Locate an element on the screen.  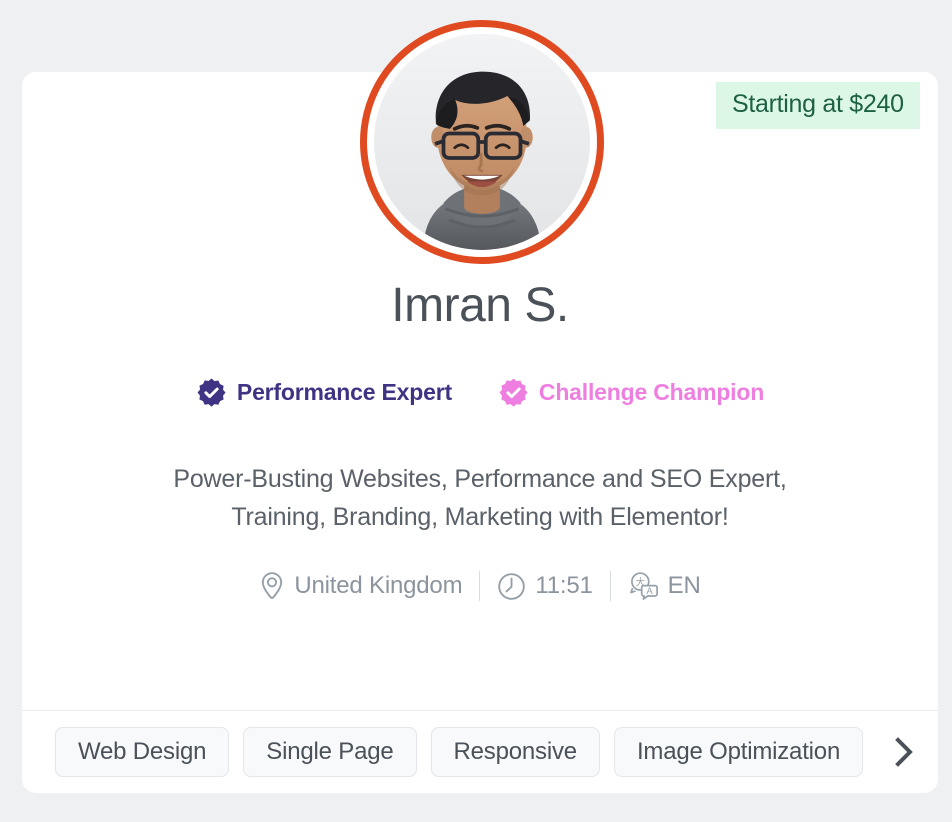
avatar is located at coordinates (482, 142).